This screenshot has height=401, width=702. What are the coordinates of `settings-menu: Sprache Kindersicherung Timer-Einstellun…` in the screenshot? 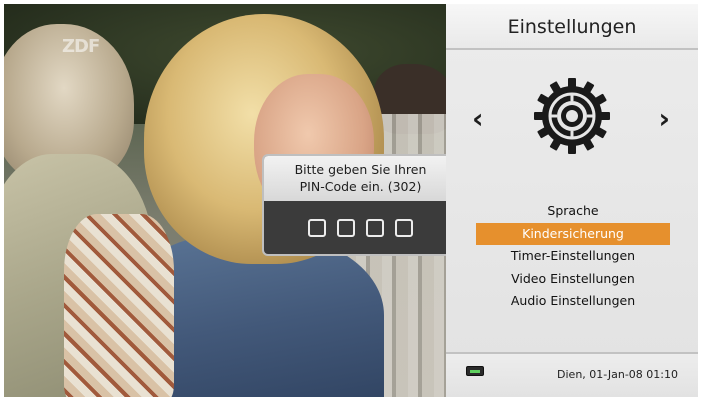 It's located at (573, 256).